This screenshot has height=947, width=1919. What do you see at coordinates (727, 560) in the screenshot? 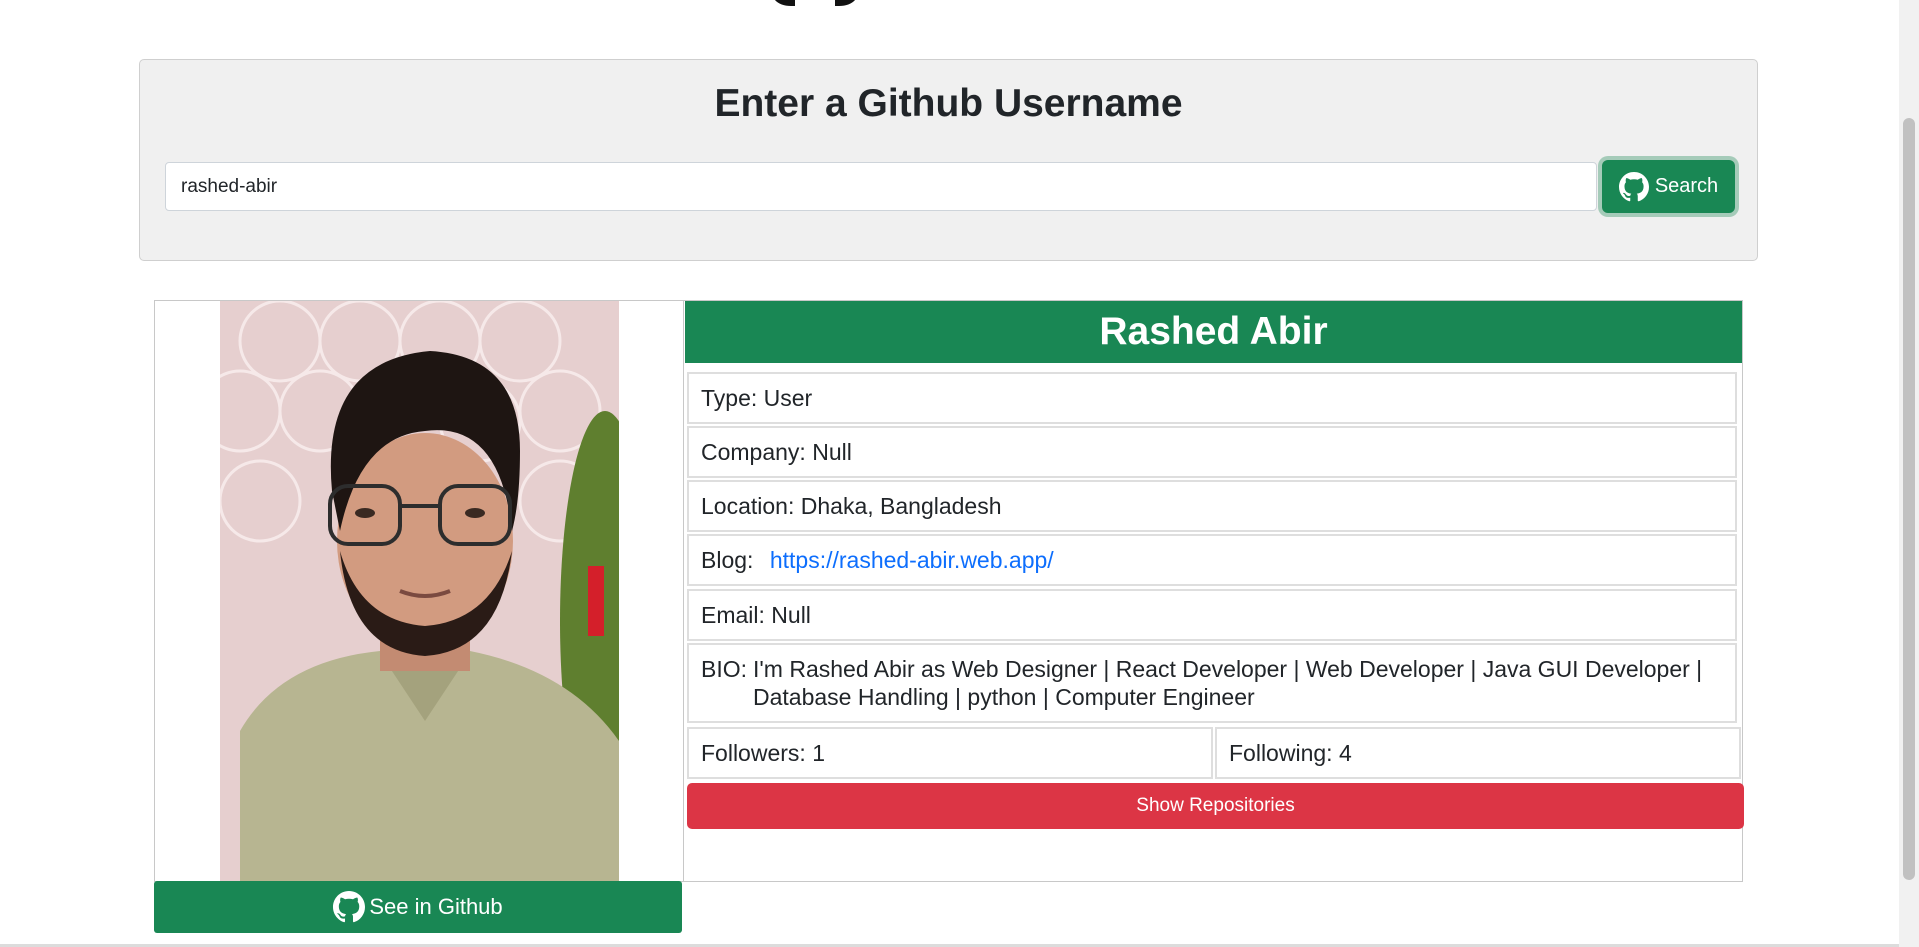
I see `blog-label: Blog:` at bounding box center [727, 560].